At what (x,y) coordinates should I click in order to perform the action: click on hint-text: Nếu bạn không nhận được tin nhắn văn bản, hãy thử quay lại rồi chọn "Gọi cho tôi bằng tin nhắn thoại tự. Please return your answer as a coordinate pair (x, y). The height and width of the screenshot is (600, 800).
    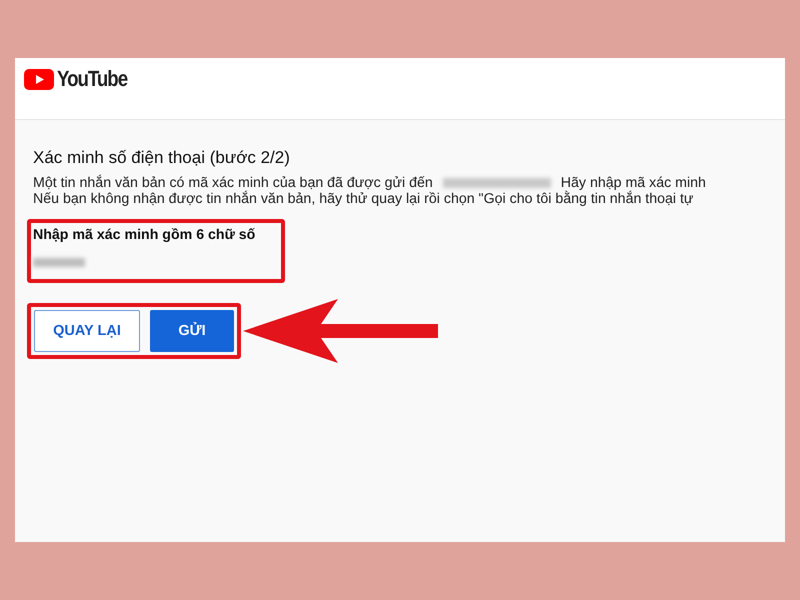
    Looking at the image, I should click on (363, 199).